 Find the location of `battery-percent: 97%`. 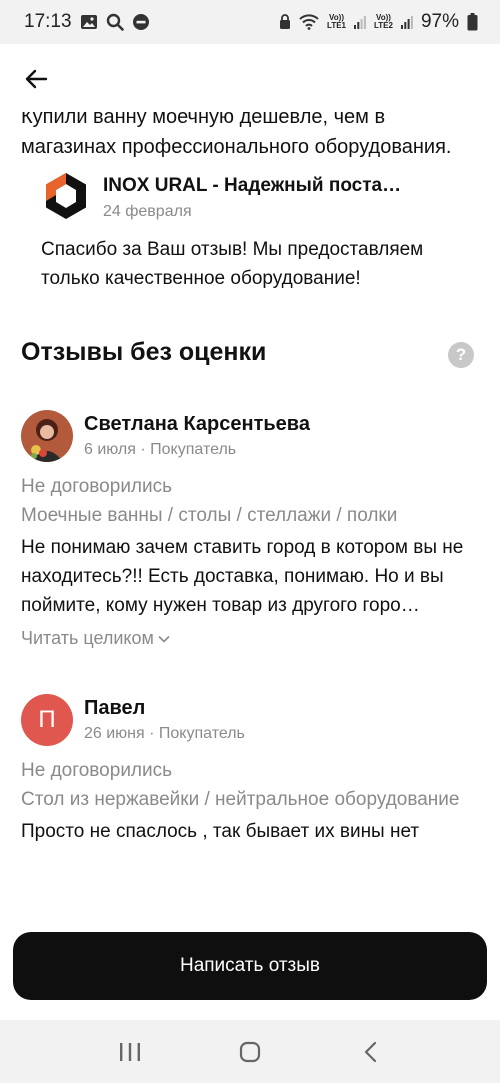

battery-percent: 97% is located at coordinates (439, 21).